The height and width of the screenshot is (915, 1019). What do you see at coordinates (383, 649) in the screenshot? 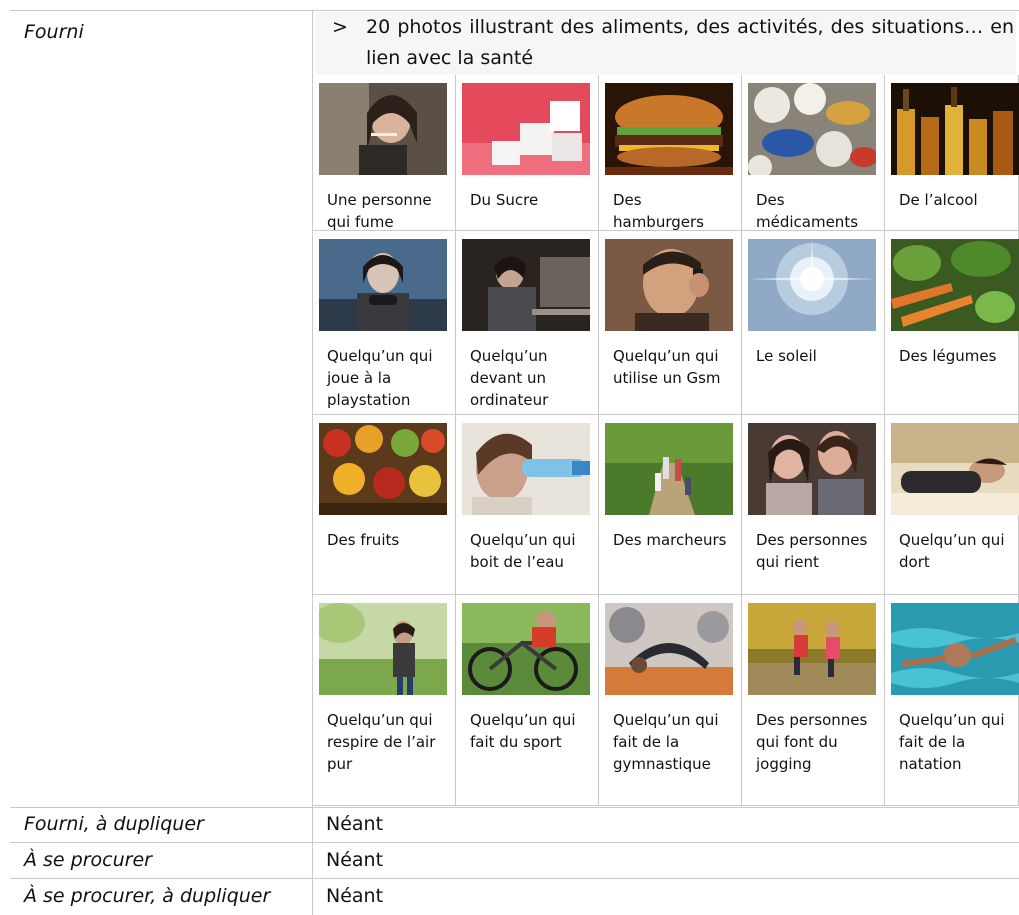
I see `fresh-air-photo` at bounding box center [383, 649].